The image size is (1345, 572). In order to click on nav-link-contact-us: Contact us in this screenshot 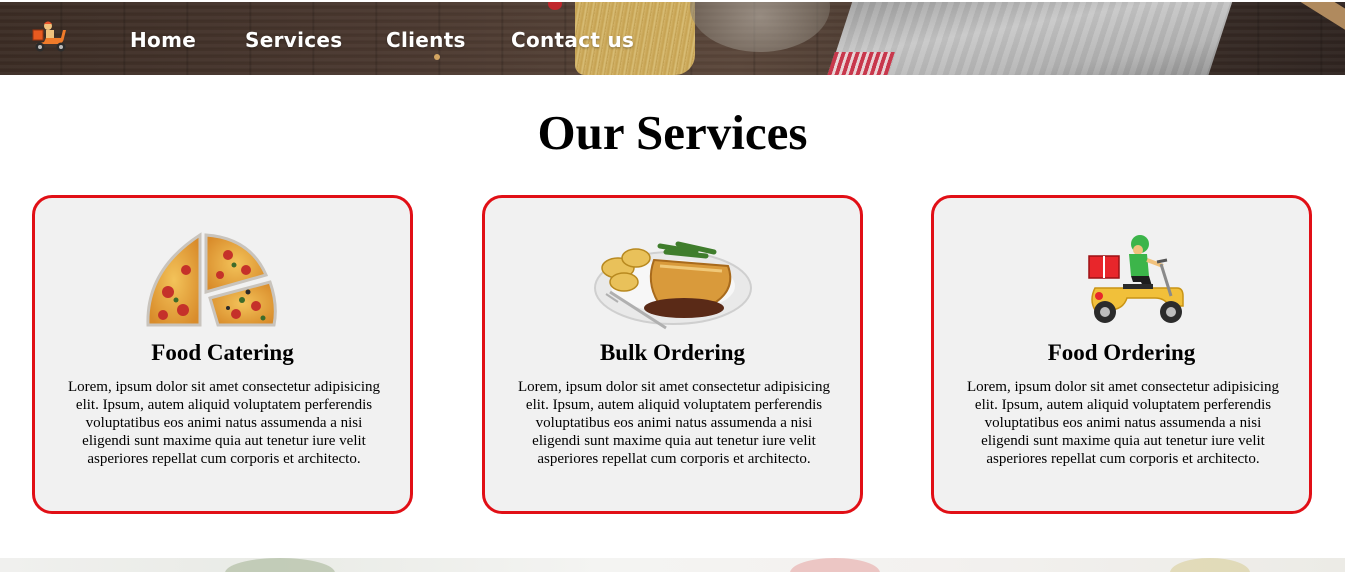, I will do `click(572, 40)`.